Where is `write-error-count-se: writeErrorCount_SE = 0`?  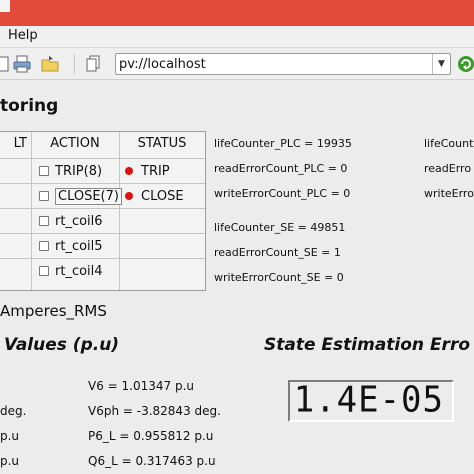 write-error-count-se: writeErrorCount_SE = 0 is located at coordinates (279, 277).